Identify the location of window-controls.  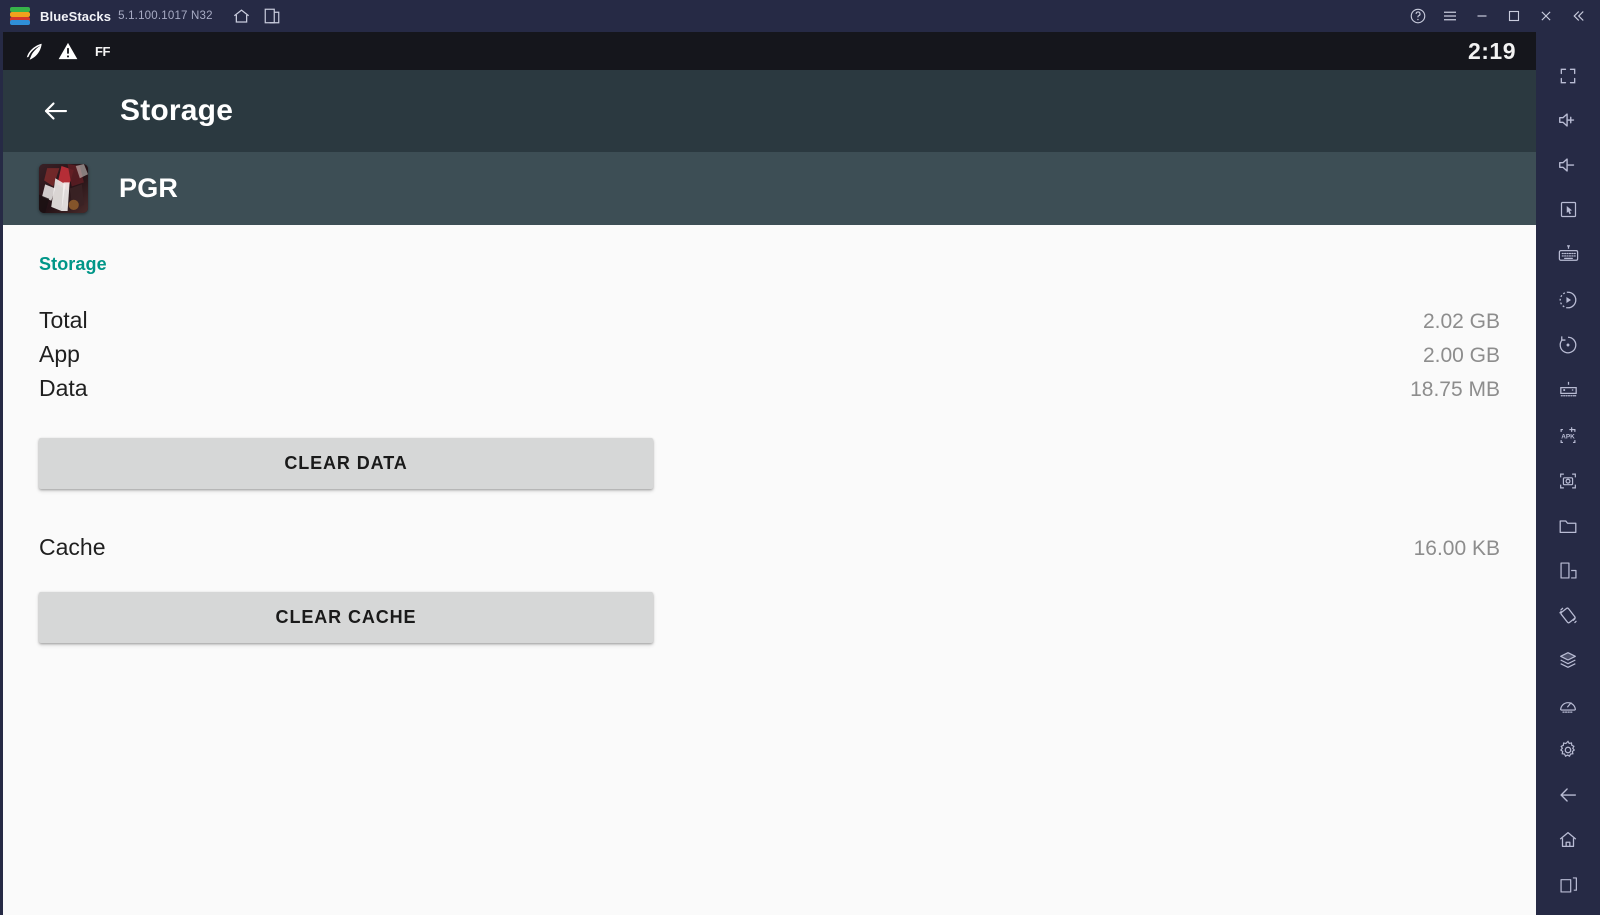
(1498, 16).